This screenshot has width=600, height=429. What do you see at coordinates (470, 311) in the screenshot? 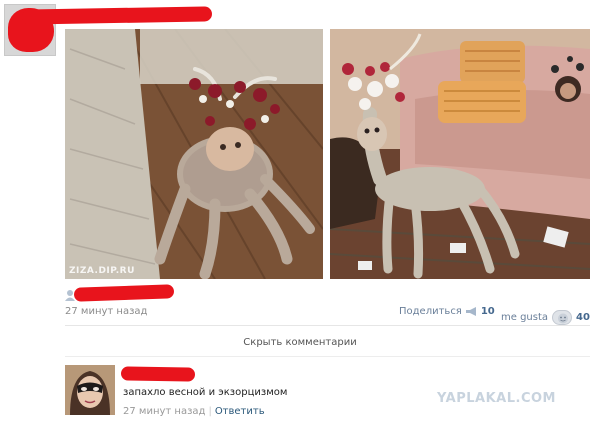
I see `megaphone-icon` at bounding box center [470, 311].